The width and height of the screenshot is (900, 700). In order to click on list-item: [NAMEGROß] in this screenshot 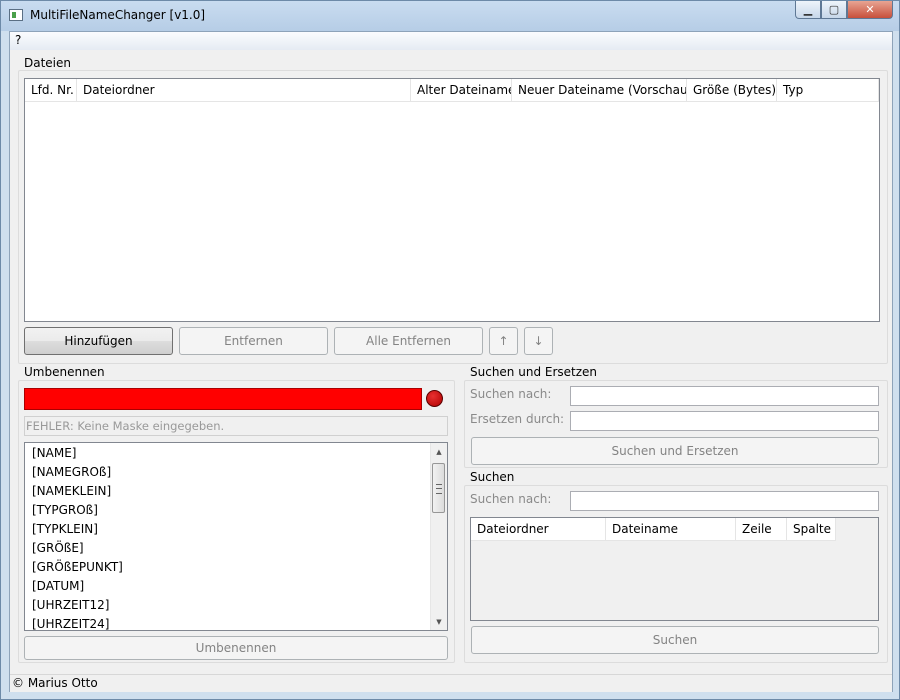, I will do `click(236, 472)`.